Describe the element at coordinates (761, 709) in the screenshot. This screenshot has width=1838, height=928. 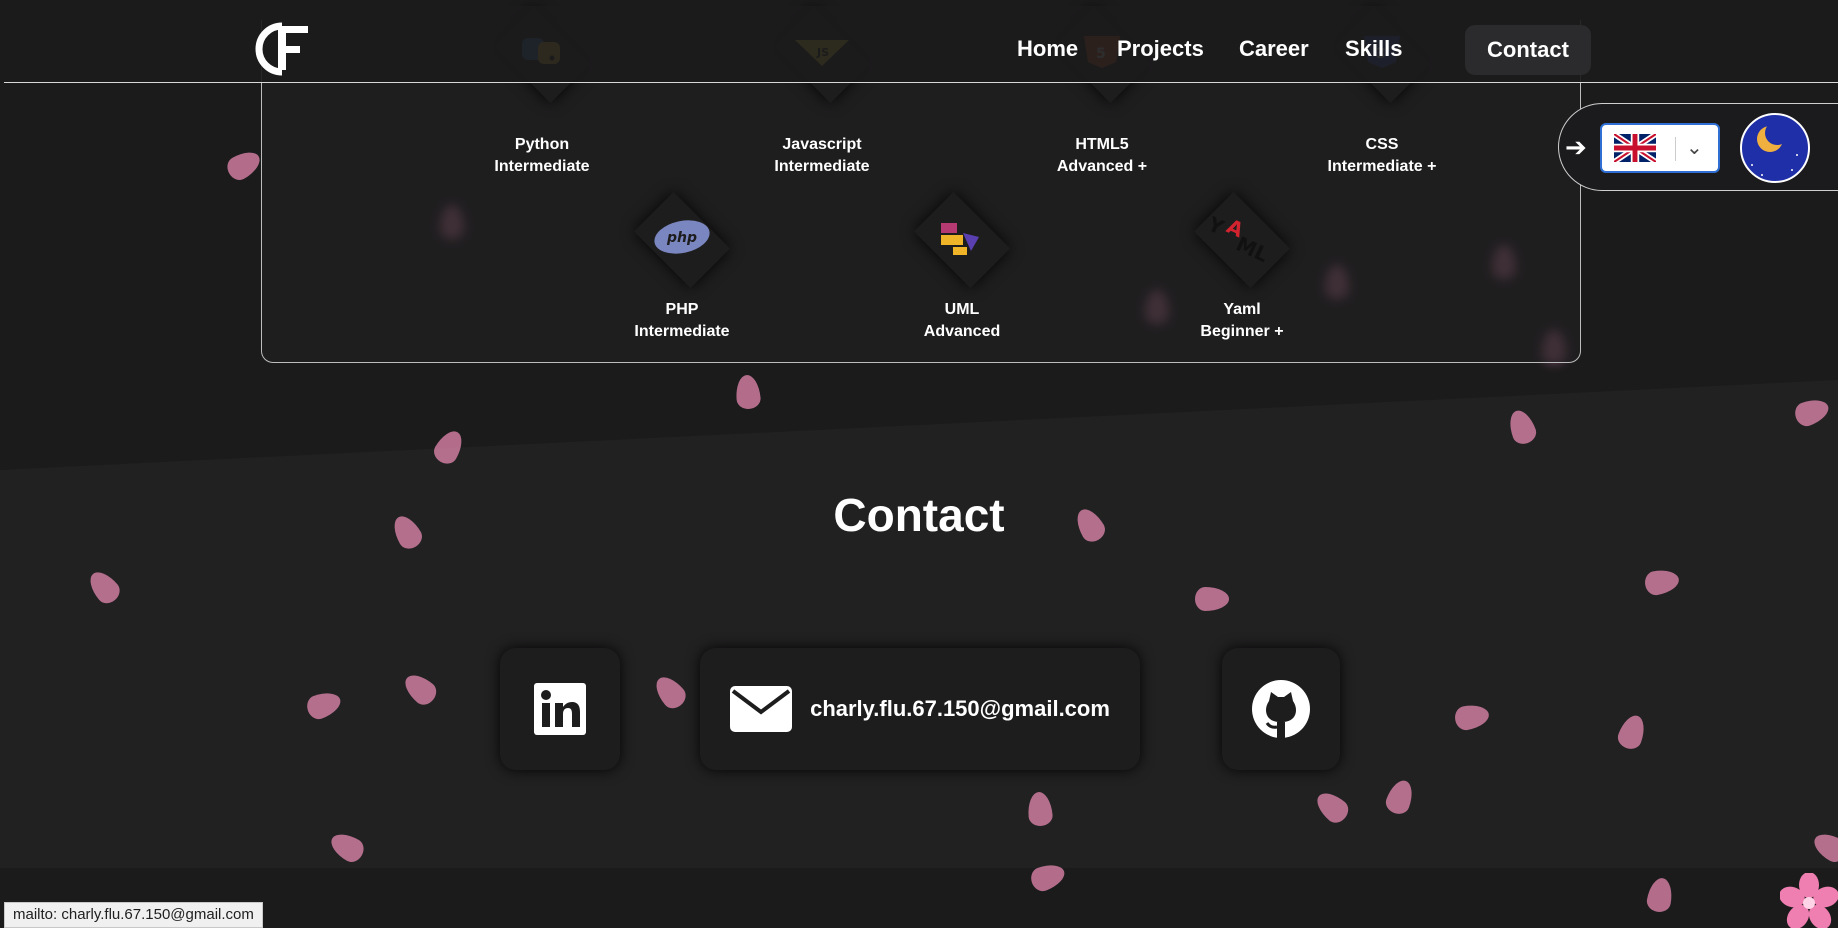
I see `mail-icon` at that location.